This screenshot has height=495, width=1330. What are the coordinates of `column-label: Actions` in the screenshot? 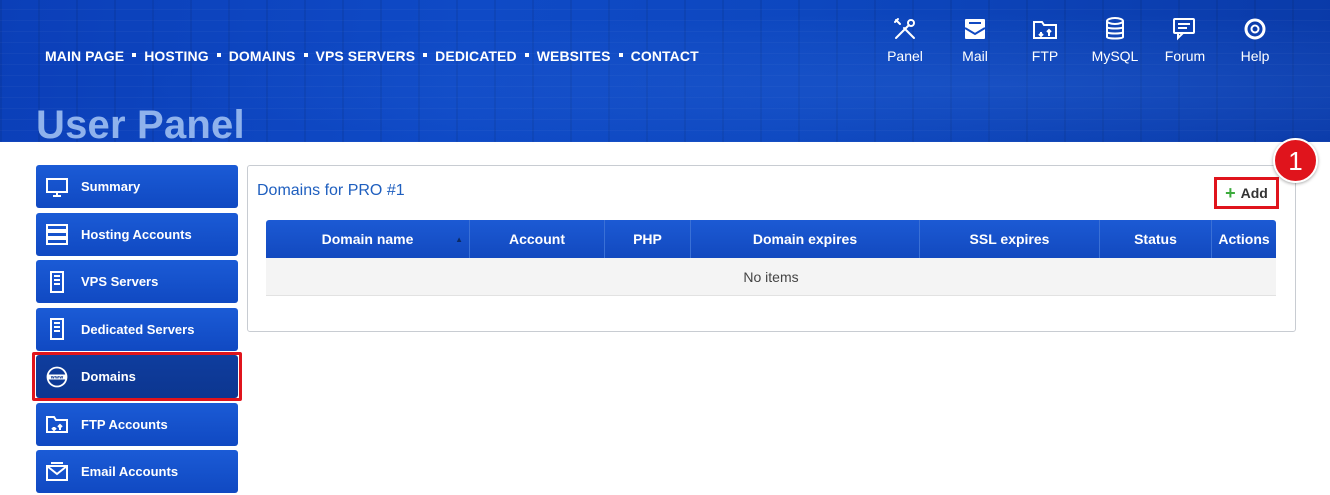 It's located at (1244, 239).